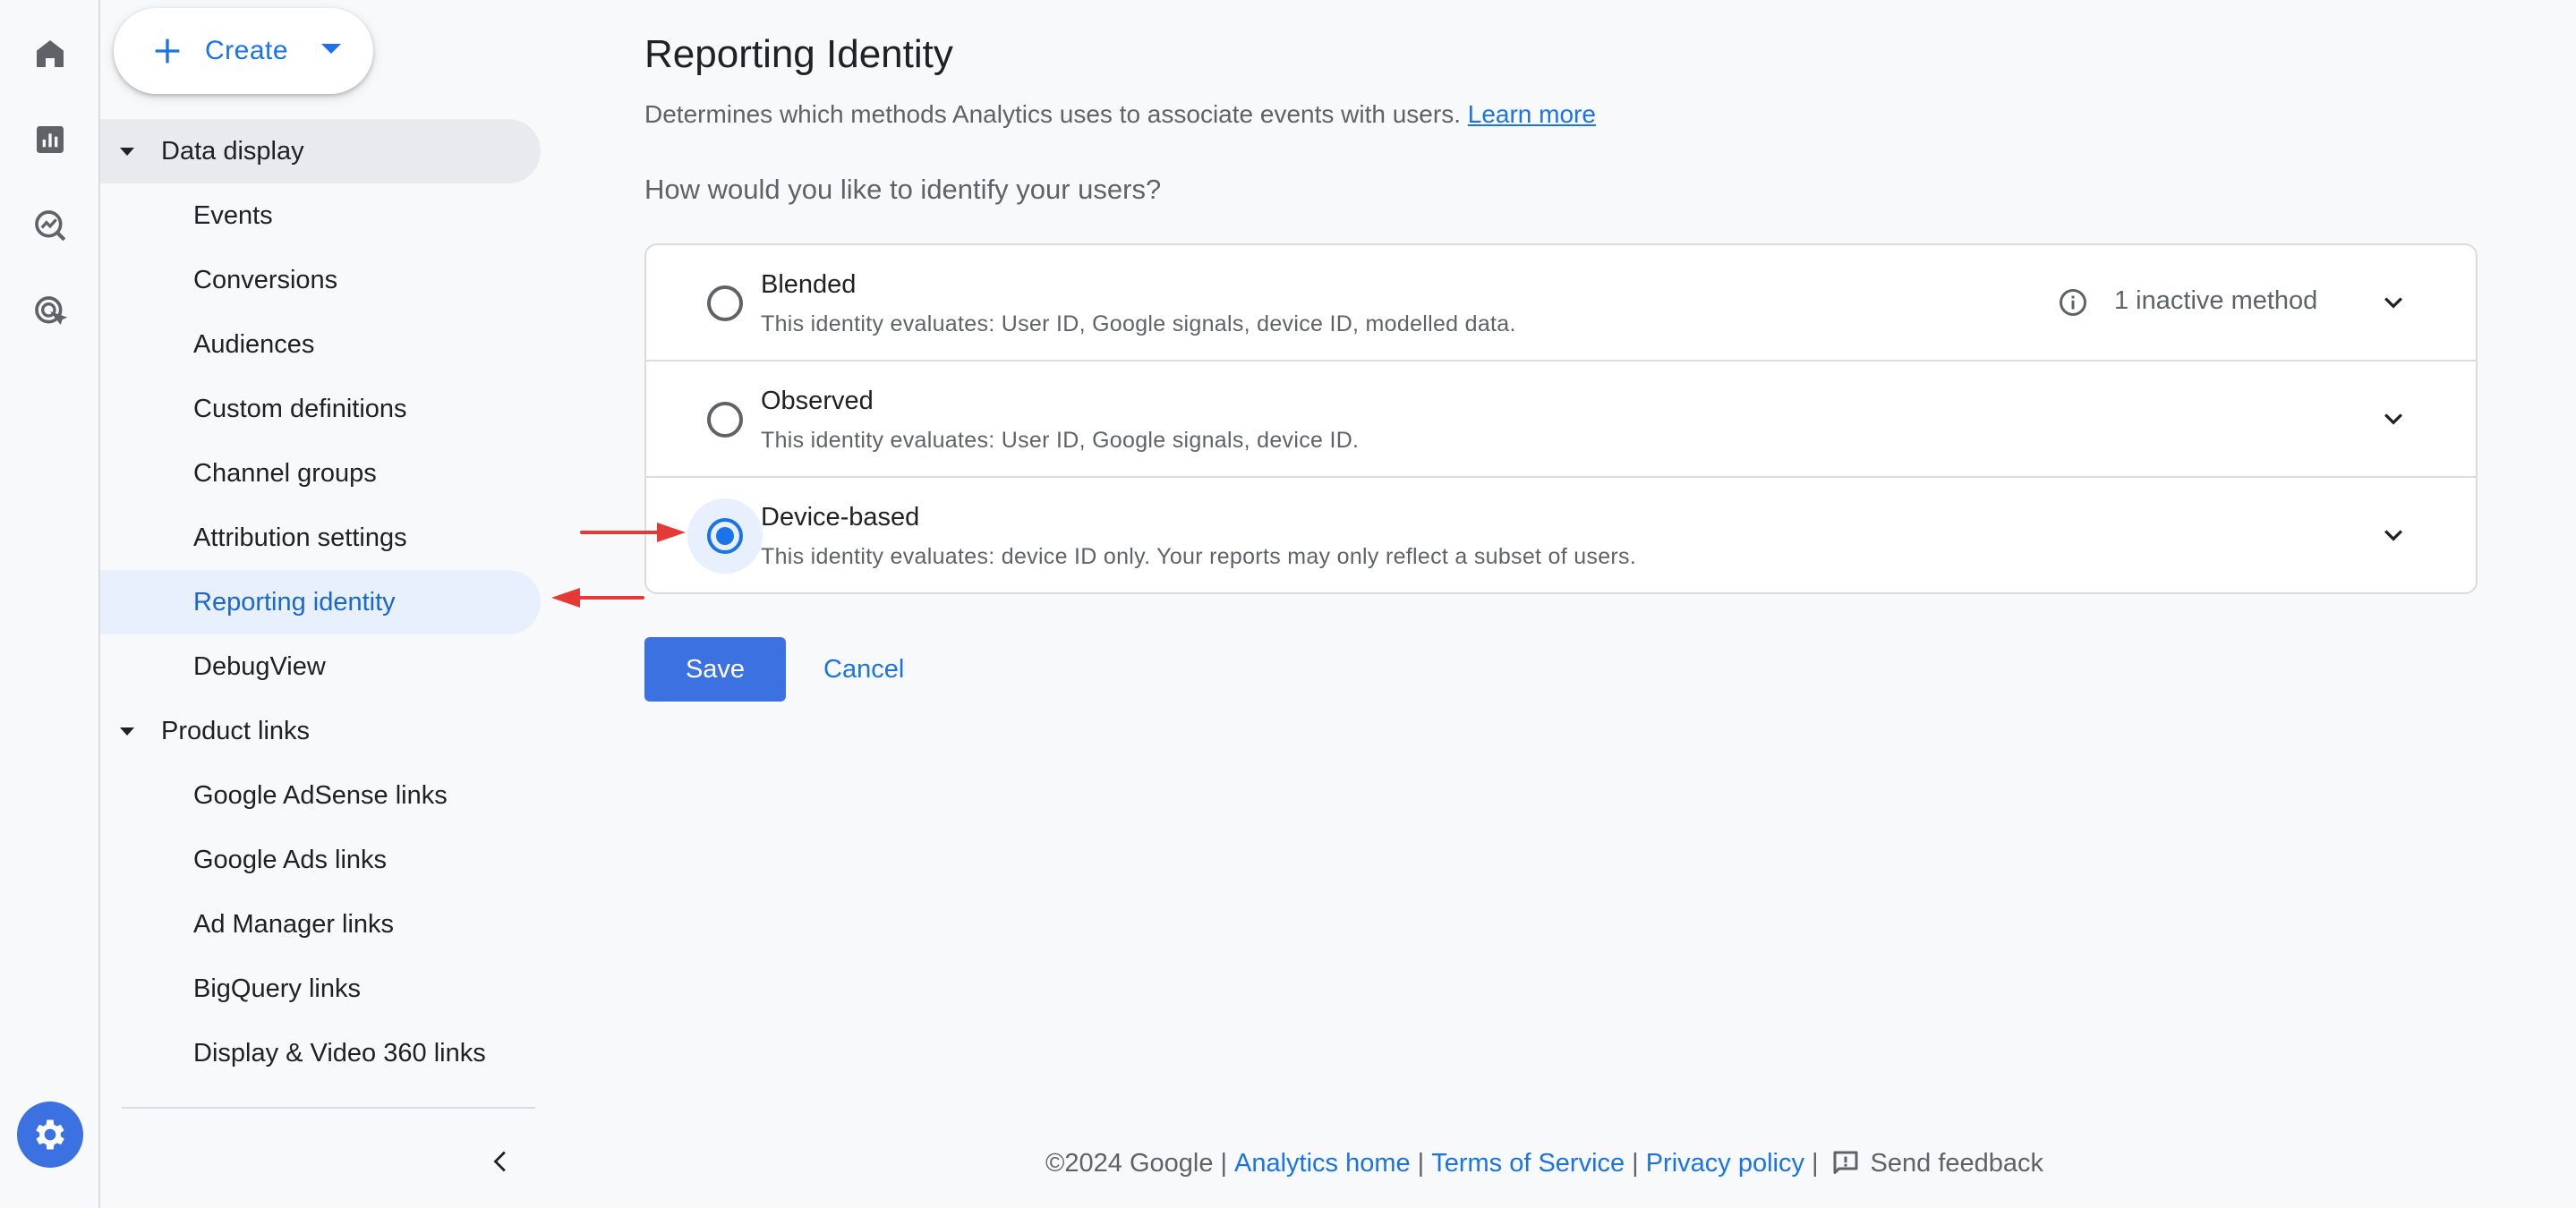 Image resolution: width=2576 pixels, height=1208 pixels. Describe the element at coordinates (2073, 302) in the screenshot. I see `info-icon` at that location.